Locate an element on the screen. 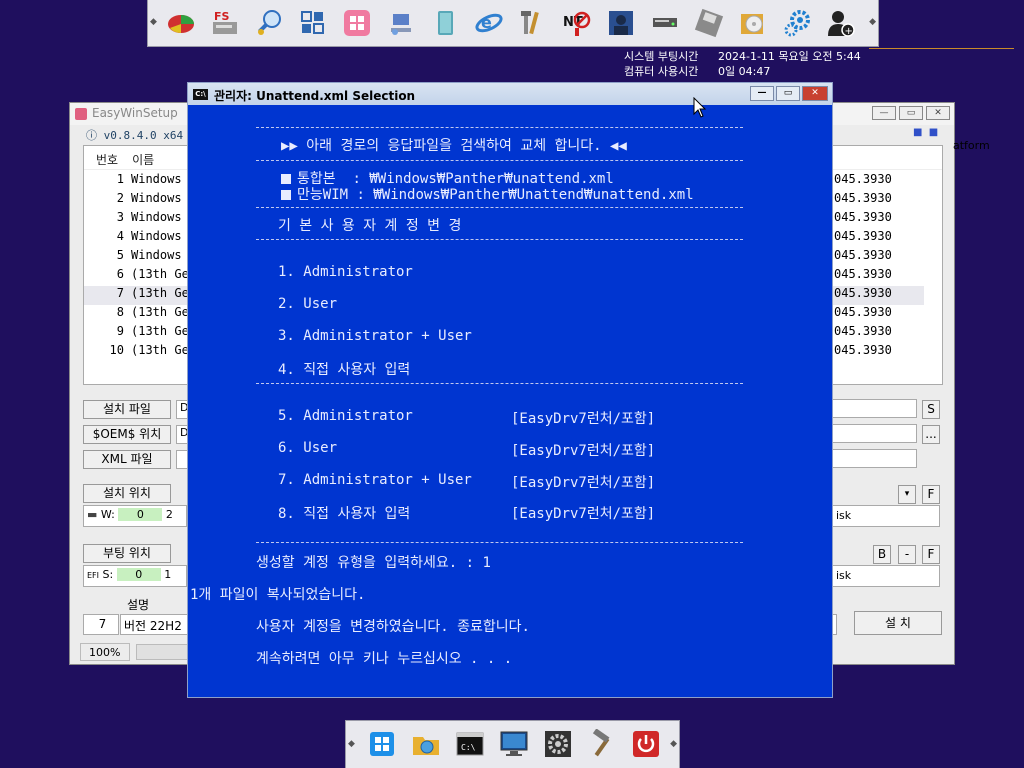  tools-icon is located at coordinates (533, 23).